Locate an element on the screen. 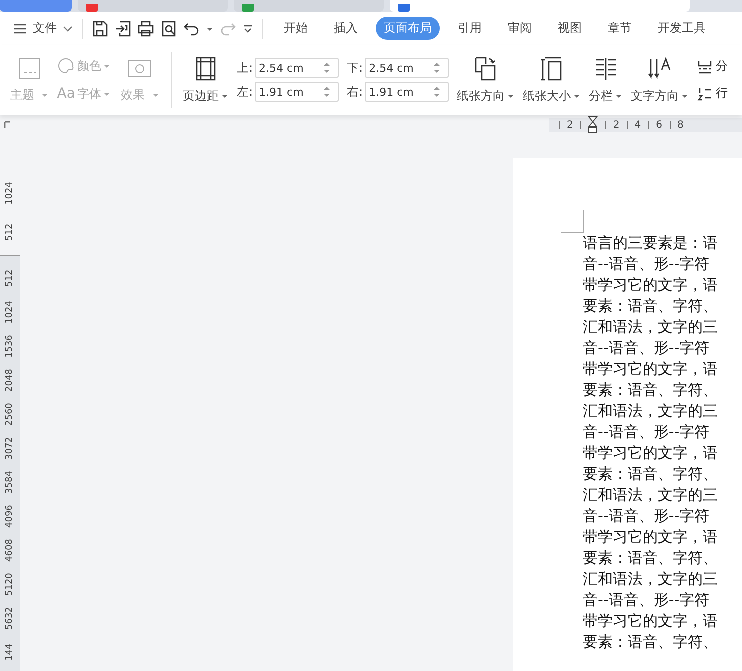 This screenshot has width=742, height=671. ruler-number: 5120 is located at coordinates (10, 584).